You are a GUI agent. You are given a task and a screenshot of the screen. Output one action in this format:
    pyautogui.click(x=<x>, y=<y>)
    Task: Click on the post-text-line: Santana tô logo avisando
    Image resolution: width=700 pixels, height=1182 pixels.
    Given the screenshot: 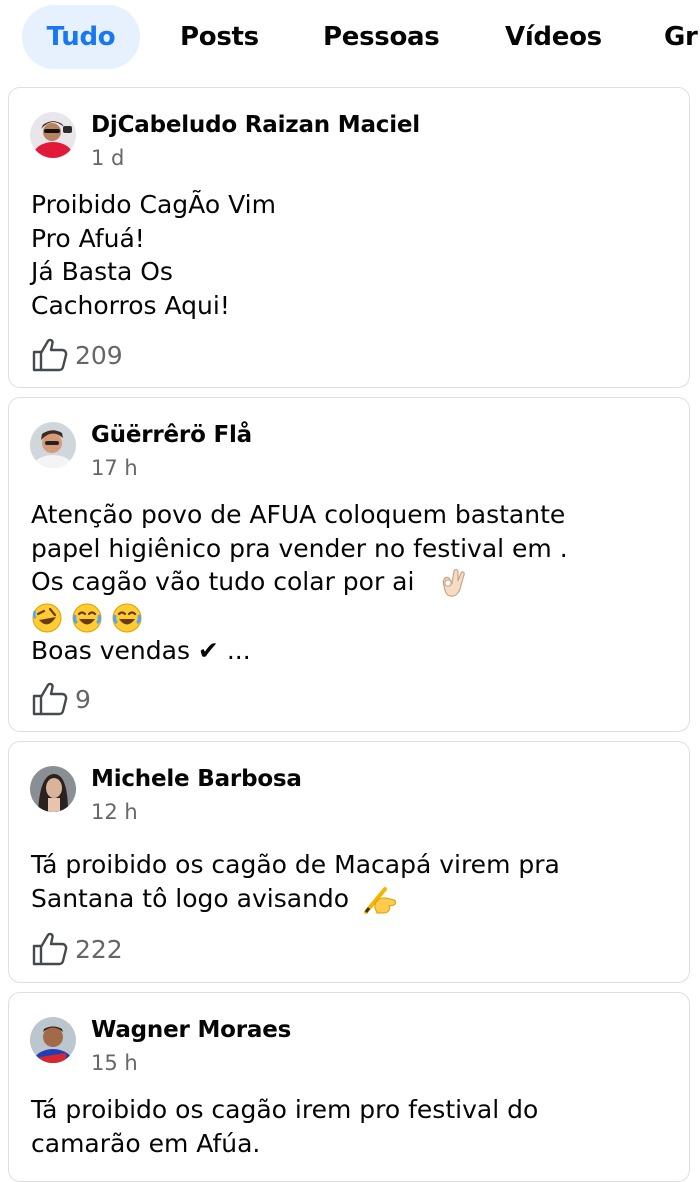 What is the action you would take?
    pyautogui.click(x=353, y=899)
    